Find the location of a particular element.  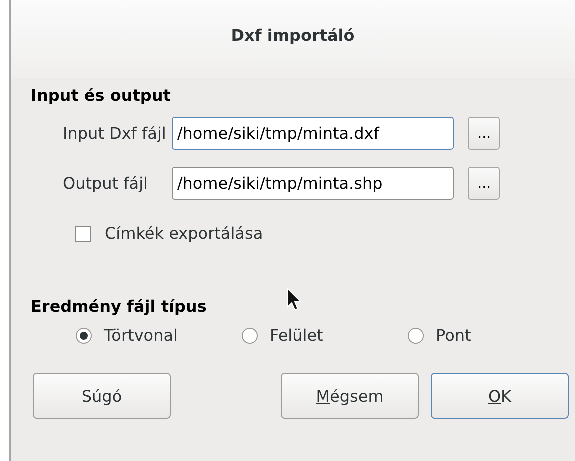

window-title: Dxf importáló is located at coordinates (293, 35).